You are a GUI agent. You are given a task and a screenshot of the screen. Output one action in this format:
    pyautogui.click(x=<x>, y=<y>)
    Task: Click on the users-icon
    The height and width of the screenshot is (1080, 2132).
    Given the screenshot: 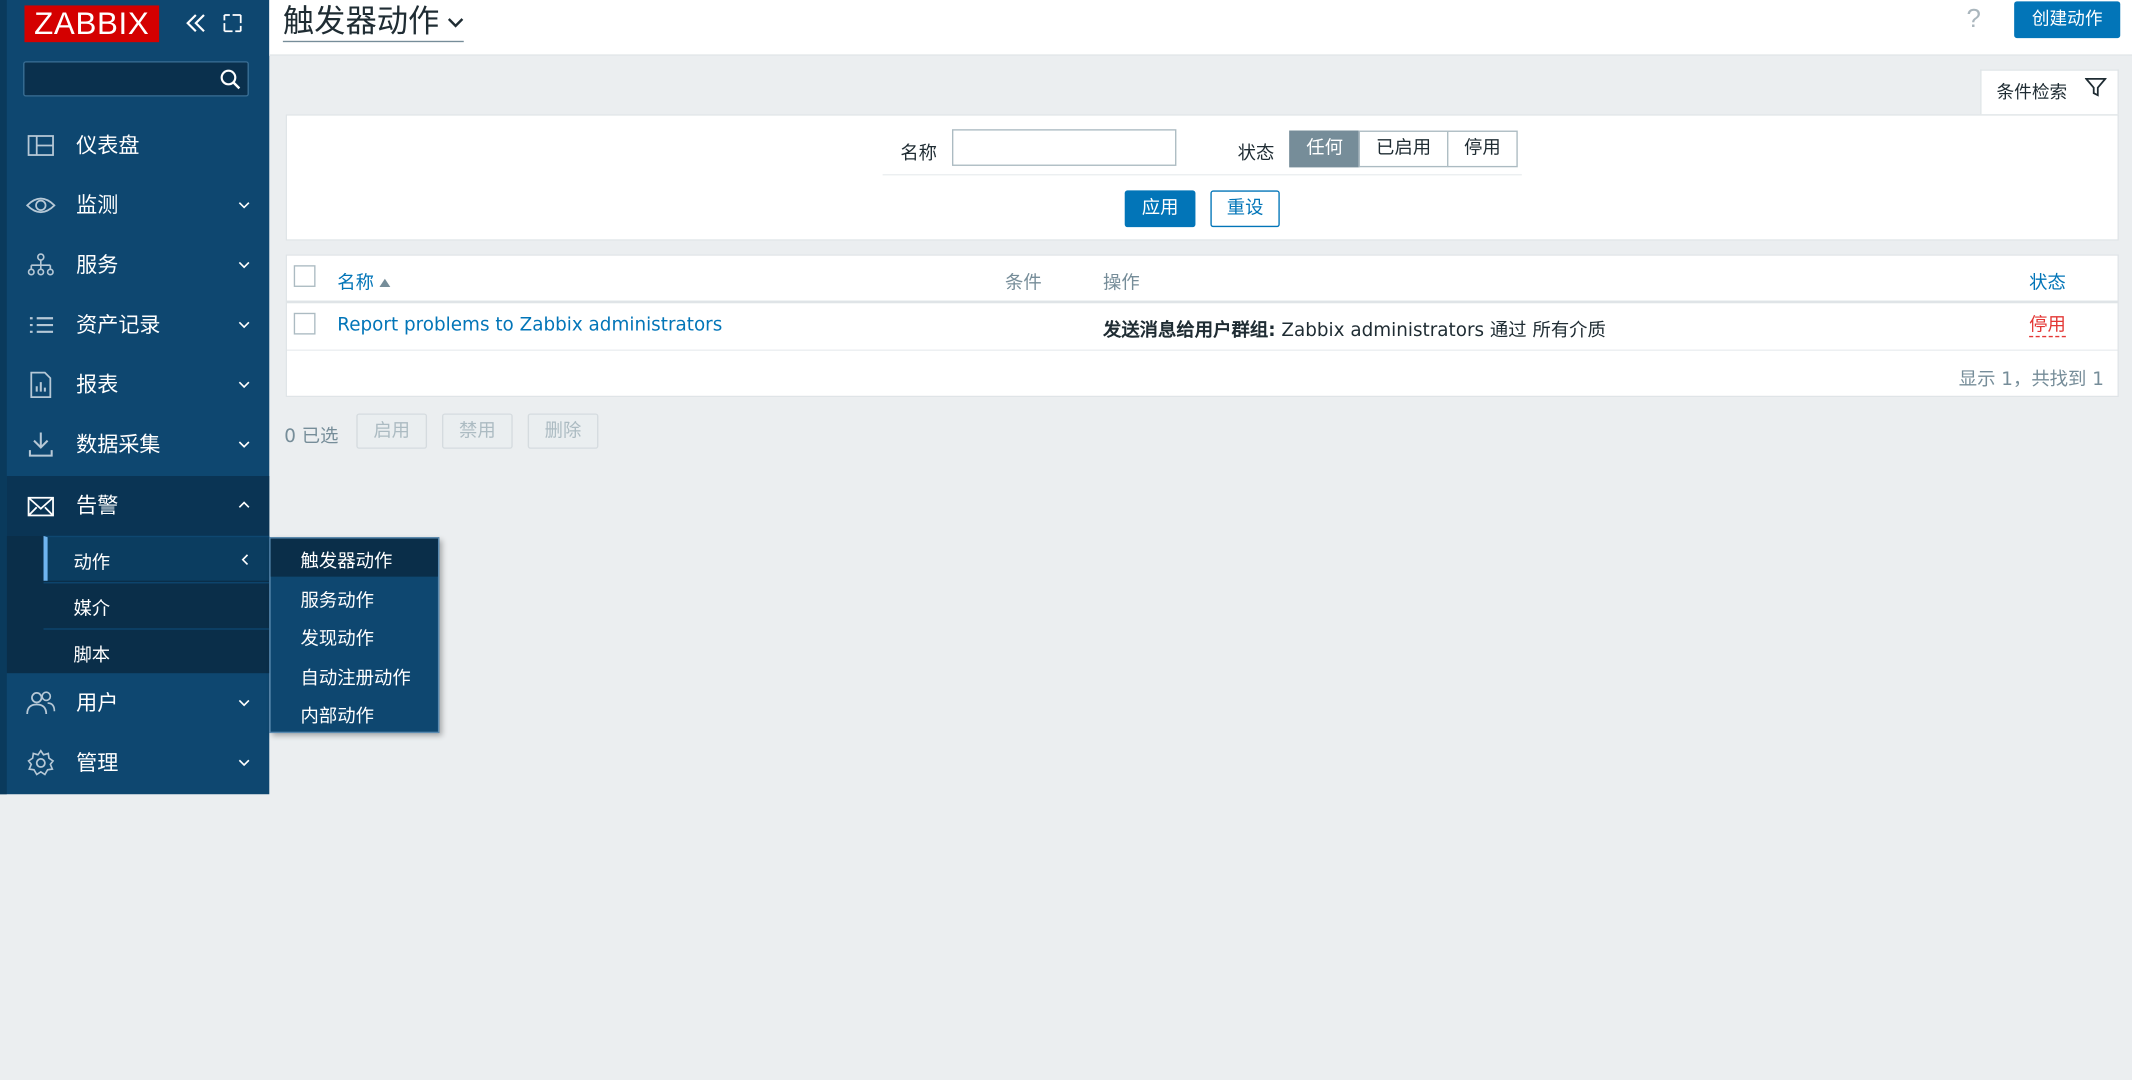 What is the action you would take?
    pyautogui.click(x=41, y=703)
    